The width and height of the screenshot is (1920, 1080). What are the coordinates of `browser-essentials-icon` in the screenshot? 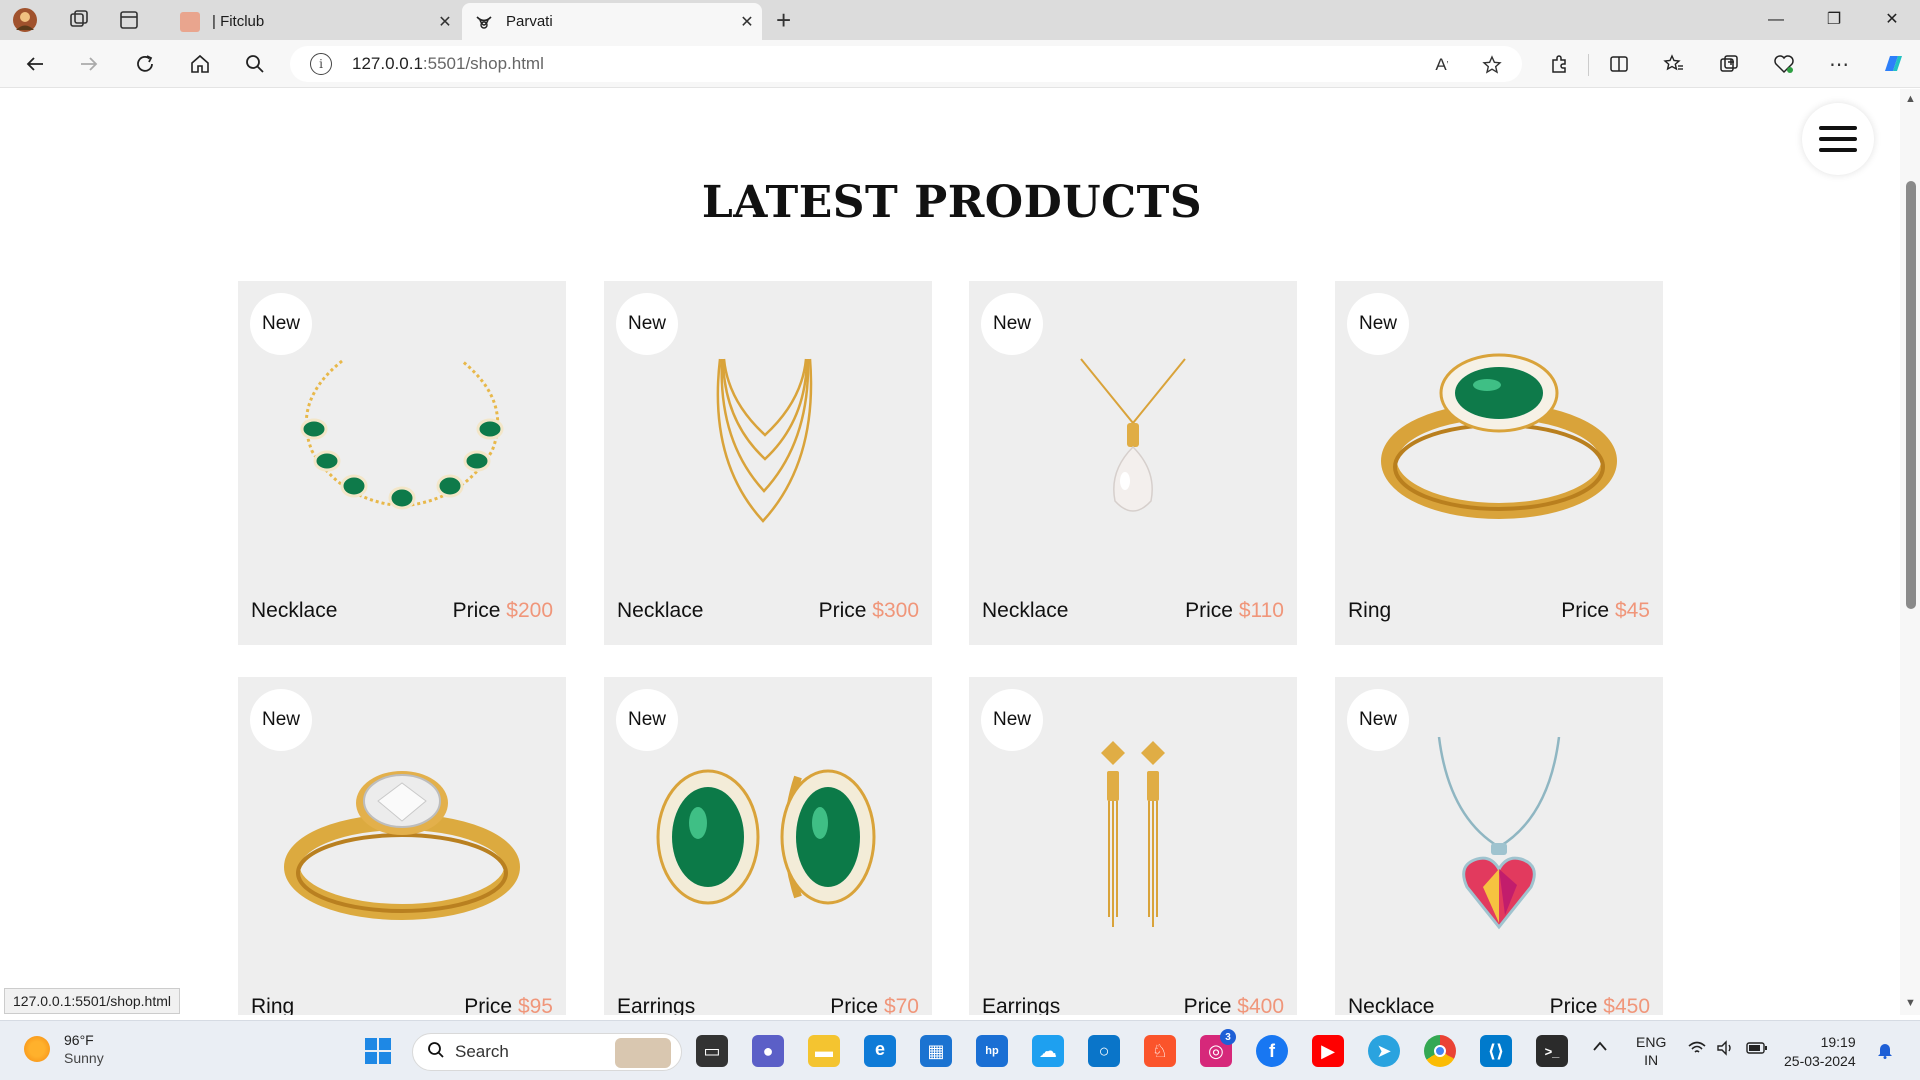 It's located at (1784, 64).